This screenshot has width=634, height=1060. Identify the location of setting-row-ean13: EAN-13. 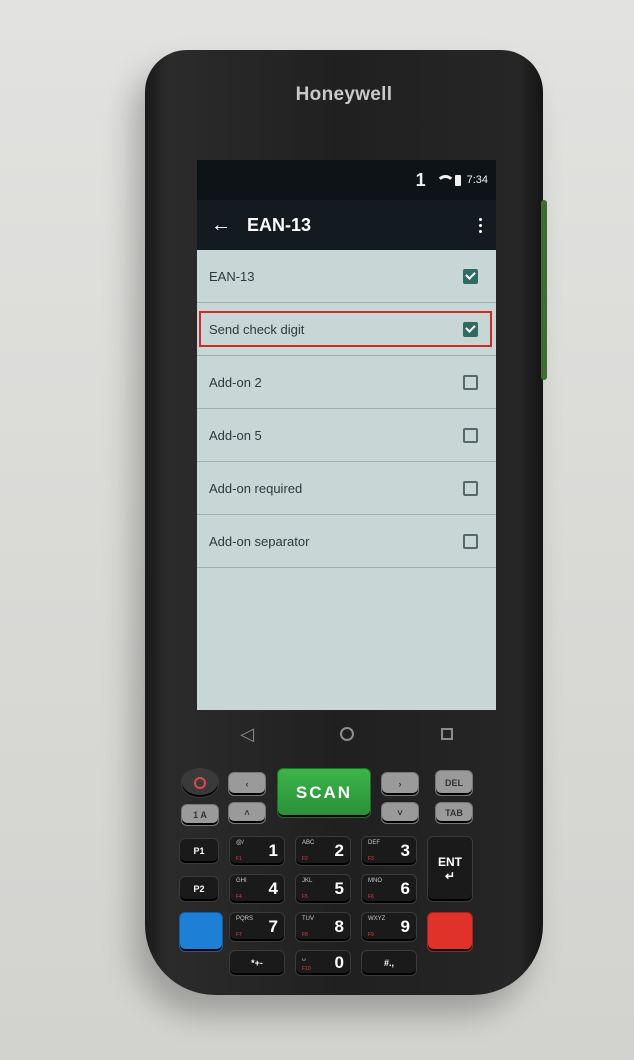
(346, 276).